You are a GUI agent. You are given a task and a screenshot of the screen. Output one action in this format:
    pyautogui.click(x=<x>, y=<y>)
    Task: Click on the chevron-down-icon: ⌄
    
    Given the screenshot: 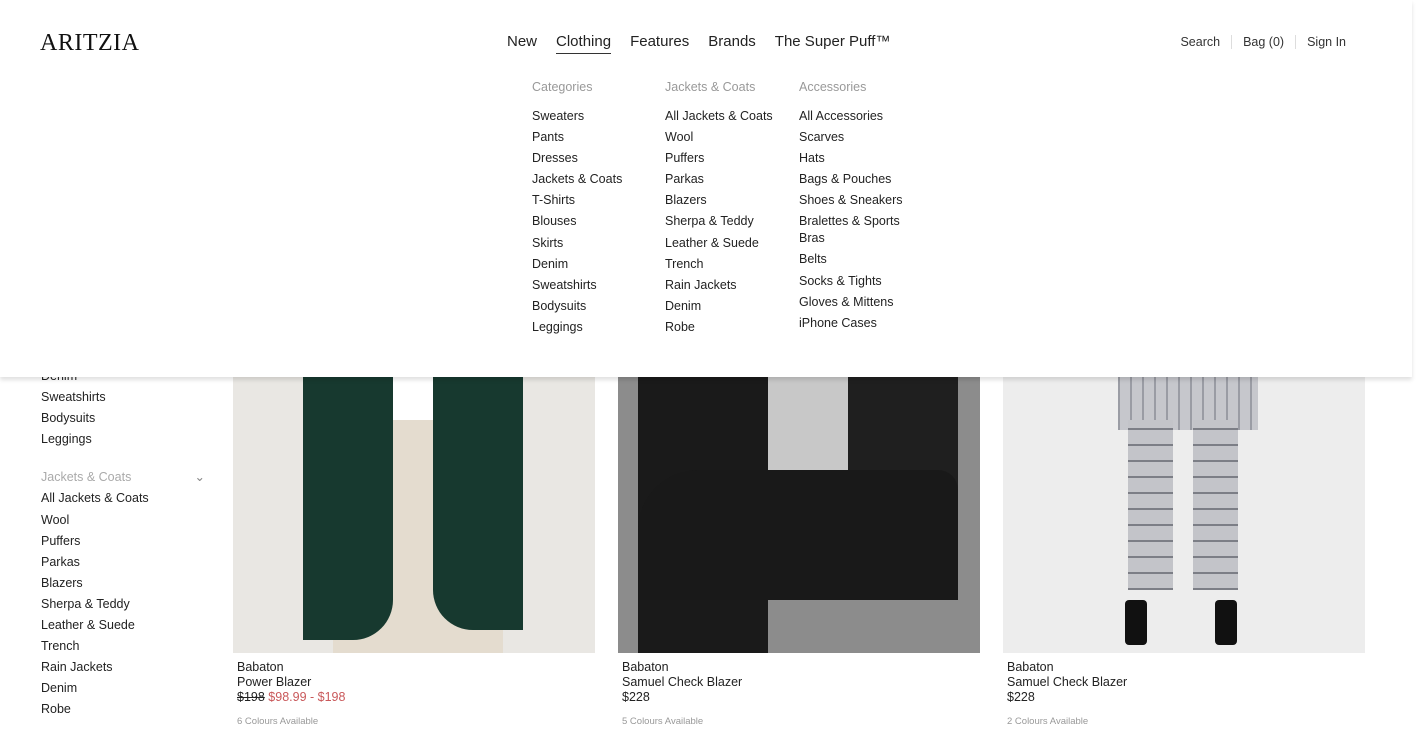 What is the action you would take?
    pyautogui.click(x=199, y=477)
    